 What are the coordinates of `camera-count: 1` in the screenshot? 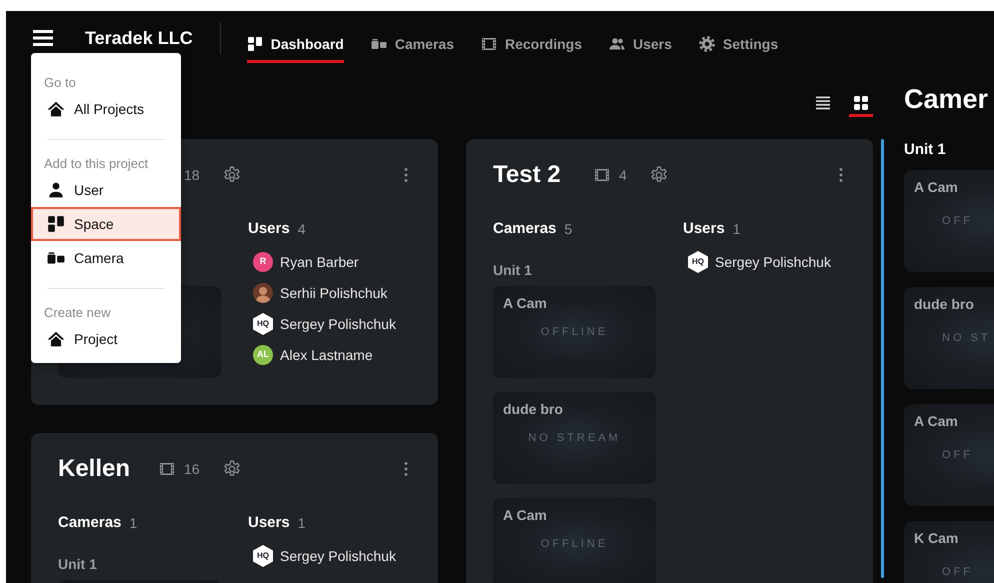 It's located at (133, 523).